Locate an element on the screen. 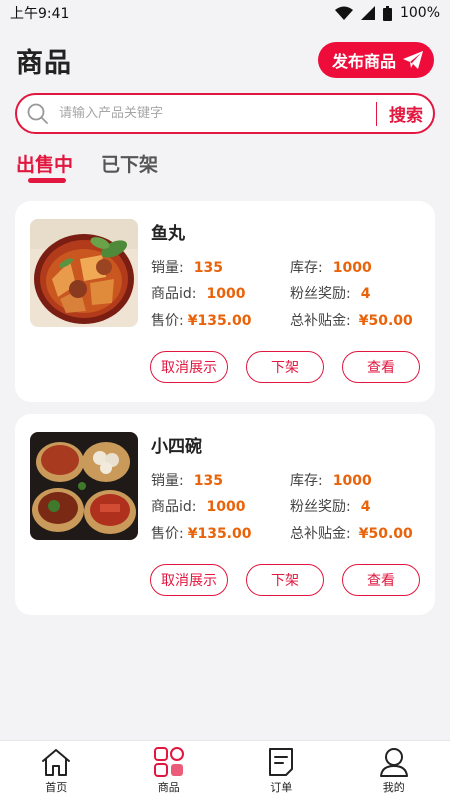 This screenshot has height=800, width=450. publish-product-button: 发布商品 is located at coordinates (375, 60).